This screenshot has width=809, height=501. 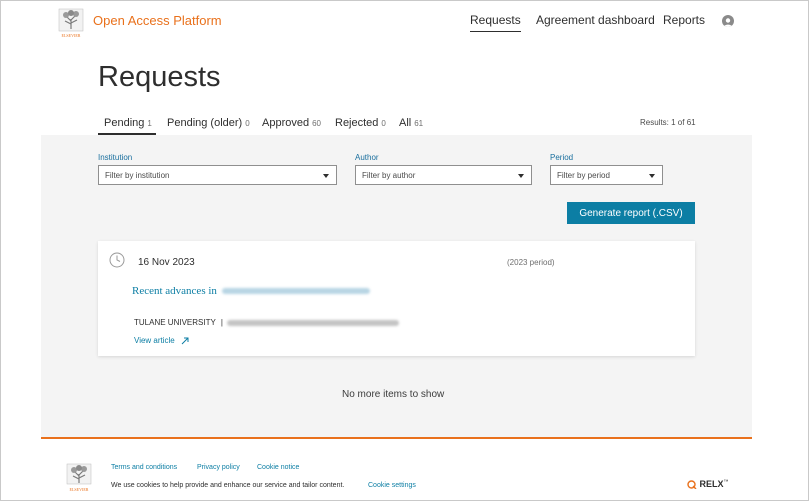 What do you see at coordinates (443, 175) in the screenshot?
I see `author-select: Filter by author` at bounding box center [443, 175].